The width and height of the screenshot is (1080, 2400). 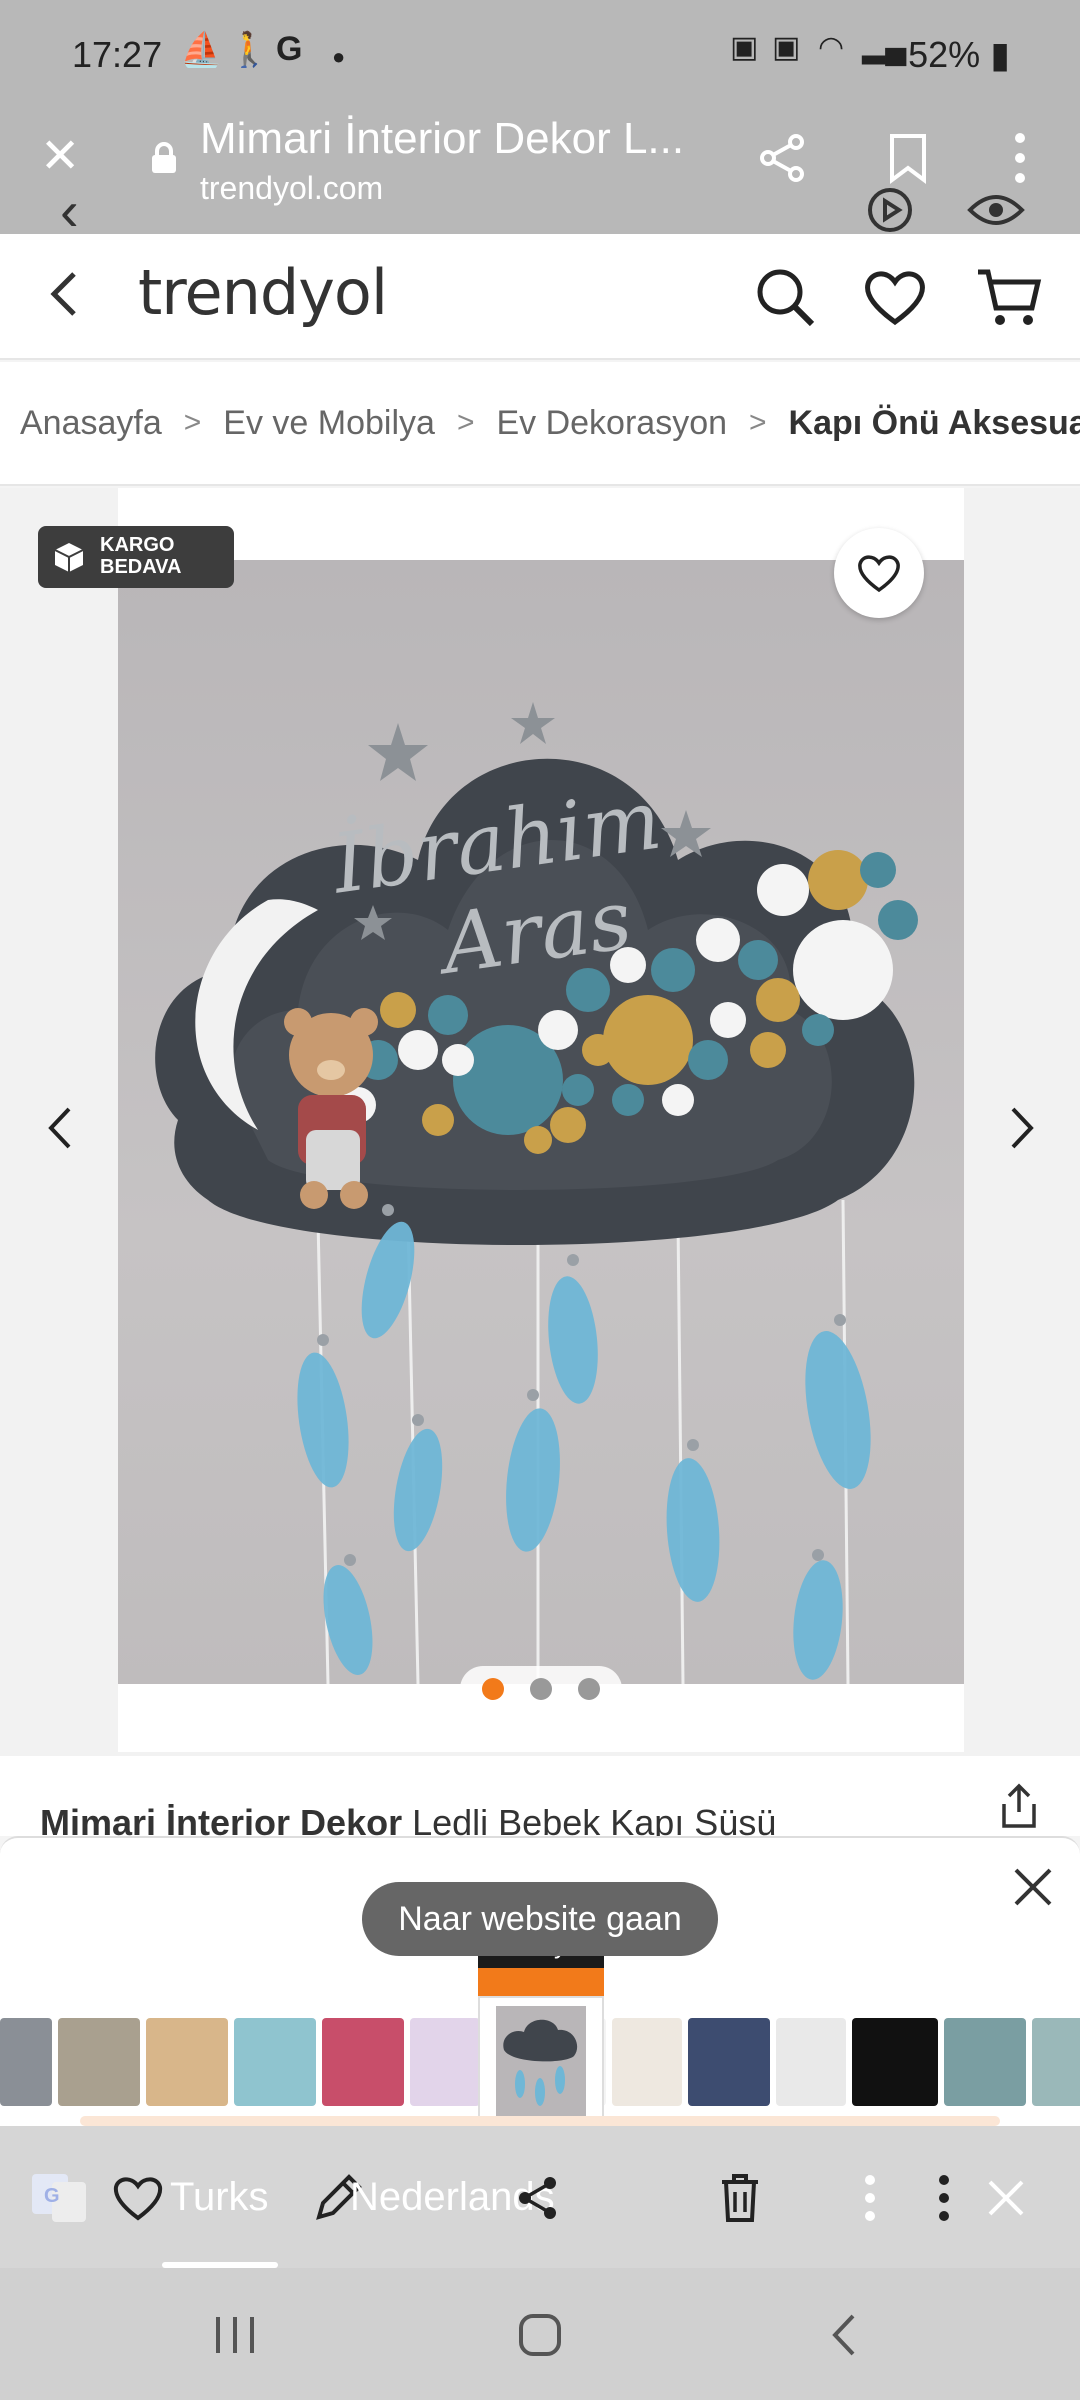 I want to click on heart-outline-icon, so click(x=138, y=2198).